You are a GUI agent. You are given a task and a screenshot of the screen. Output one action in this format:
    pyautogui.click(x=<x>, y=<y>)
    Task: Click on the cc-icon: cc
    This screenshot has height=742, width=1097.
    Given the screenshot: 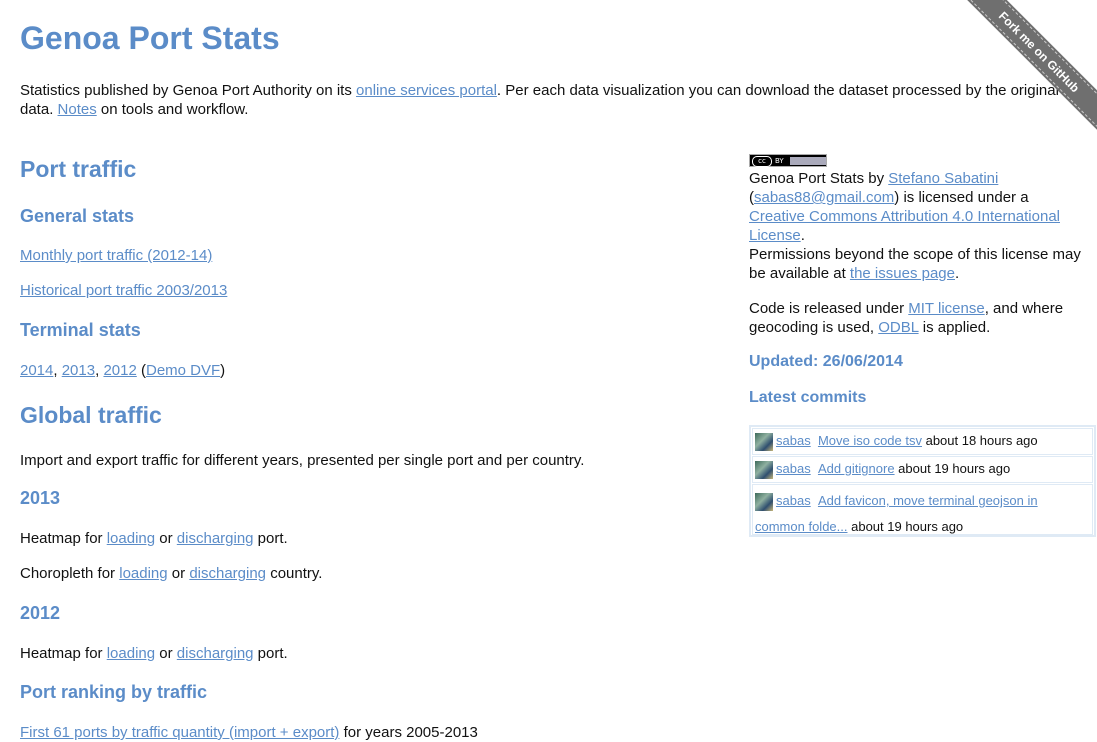 What is the action you would take?
    pyautogui.click(x=762, y=161)
    